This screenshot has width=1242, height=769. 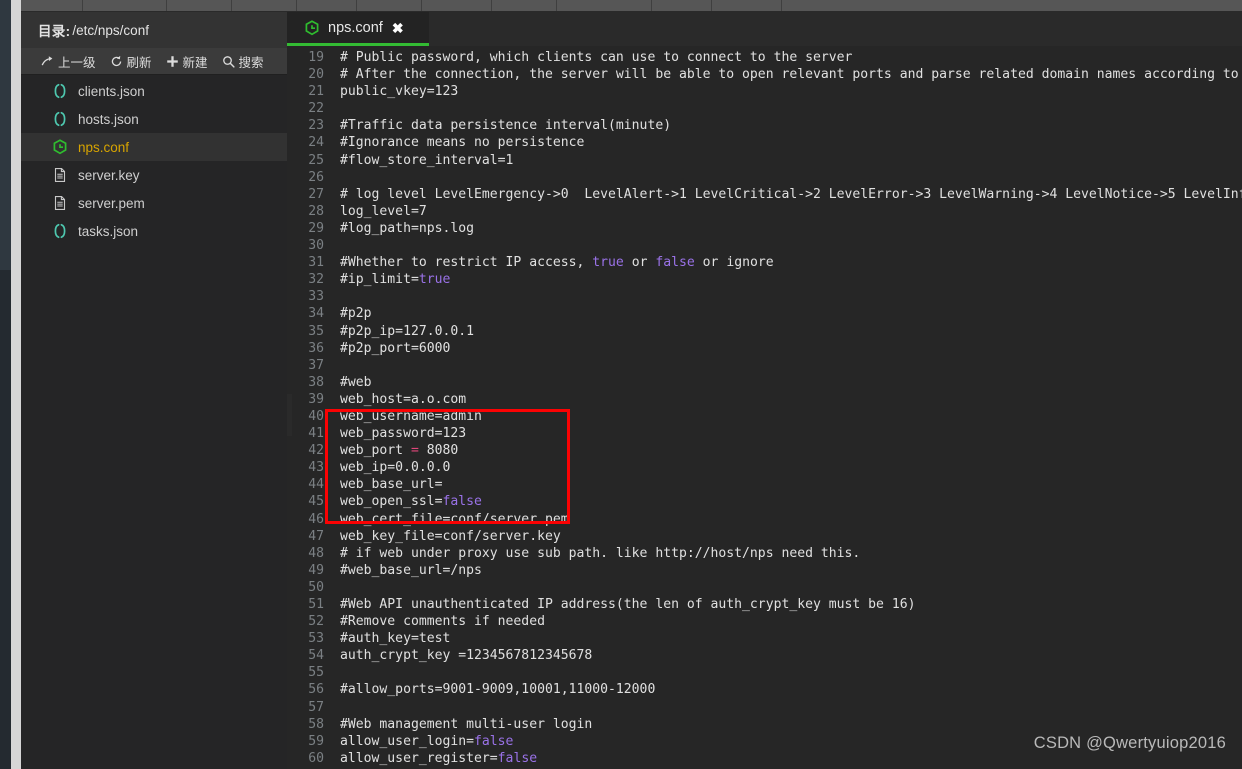 I want to click on code-token: allow_user_login=, so click(x=407, y=741).